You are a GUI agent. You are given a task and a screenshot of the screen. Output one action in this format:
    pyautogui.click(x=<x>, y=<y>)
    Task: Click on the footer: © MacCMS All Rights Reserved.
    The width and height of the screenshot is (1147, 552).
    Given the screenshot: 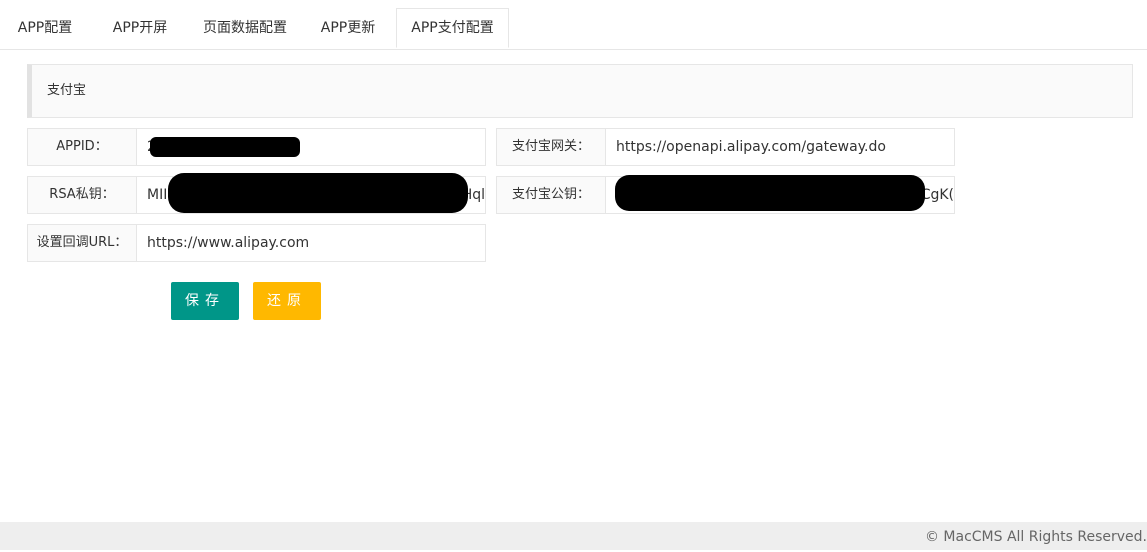 What is the action you would take?
    pyautogui.click(x=573, y=536)
    